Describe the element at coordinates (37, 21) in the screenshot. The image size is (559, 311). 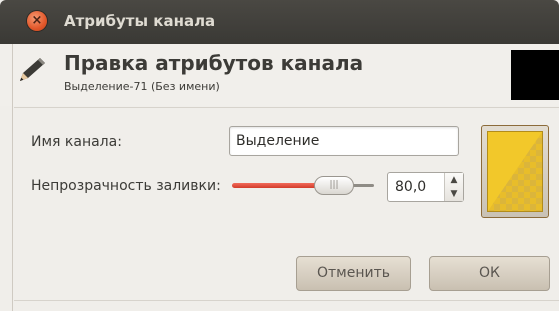
I see `close-icon: ×` at that location.